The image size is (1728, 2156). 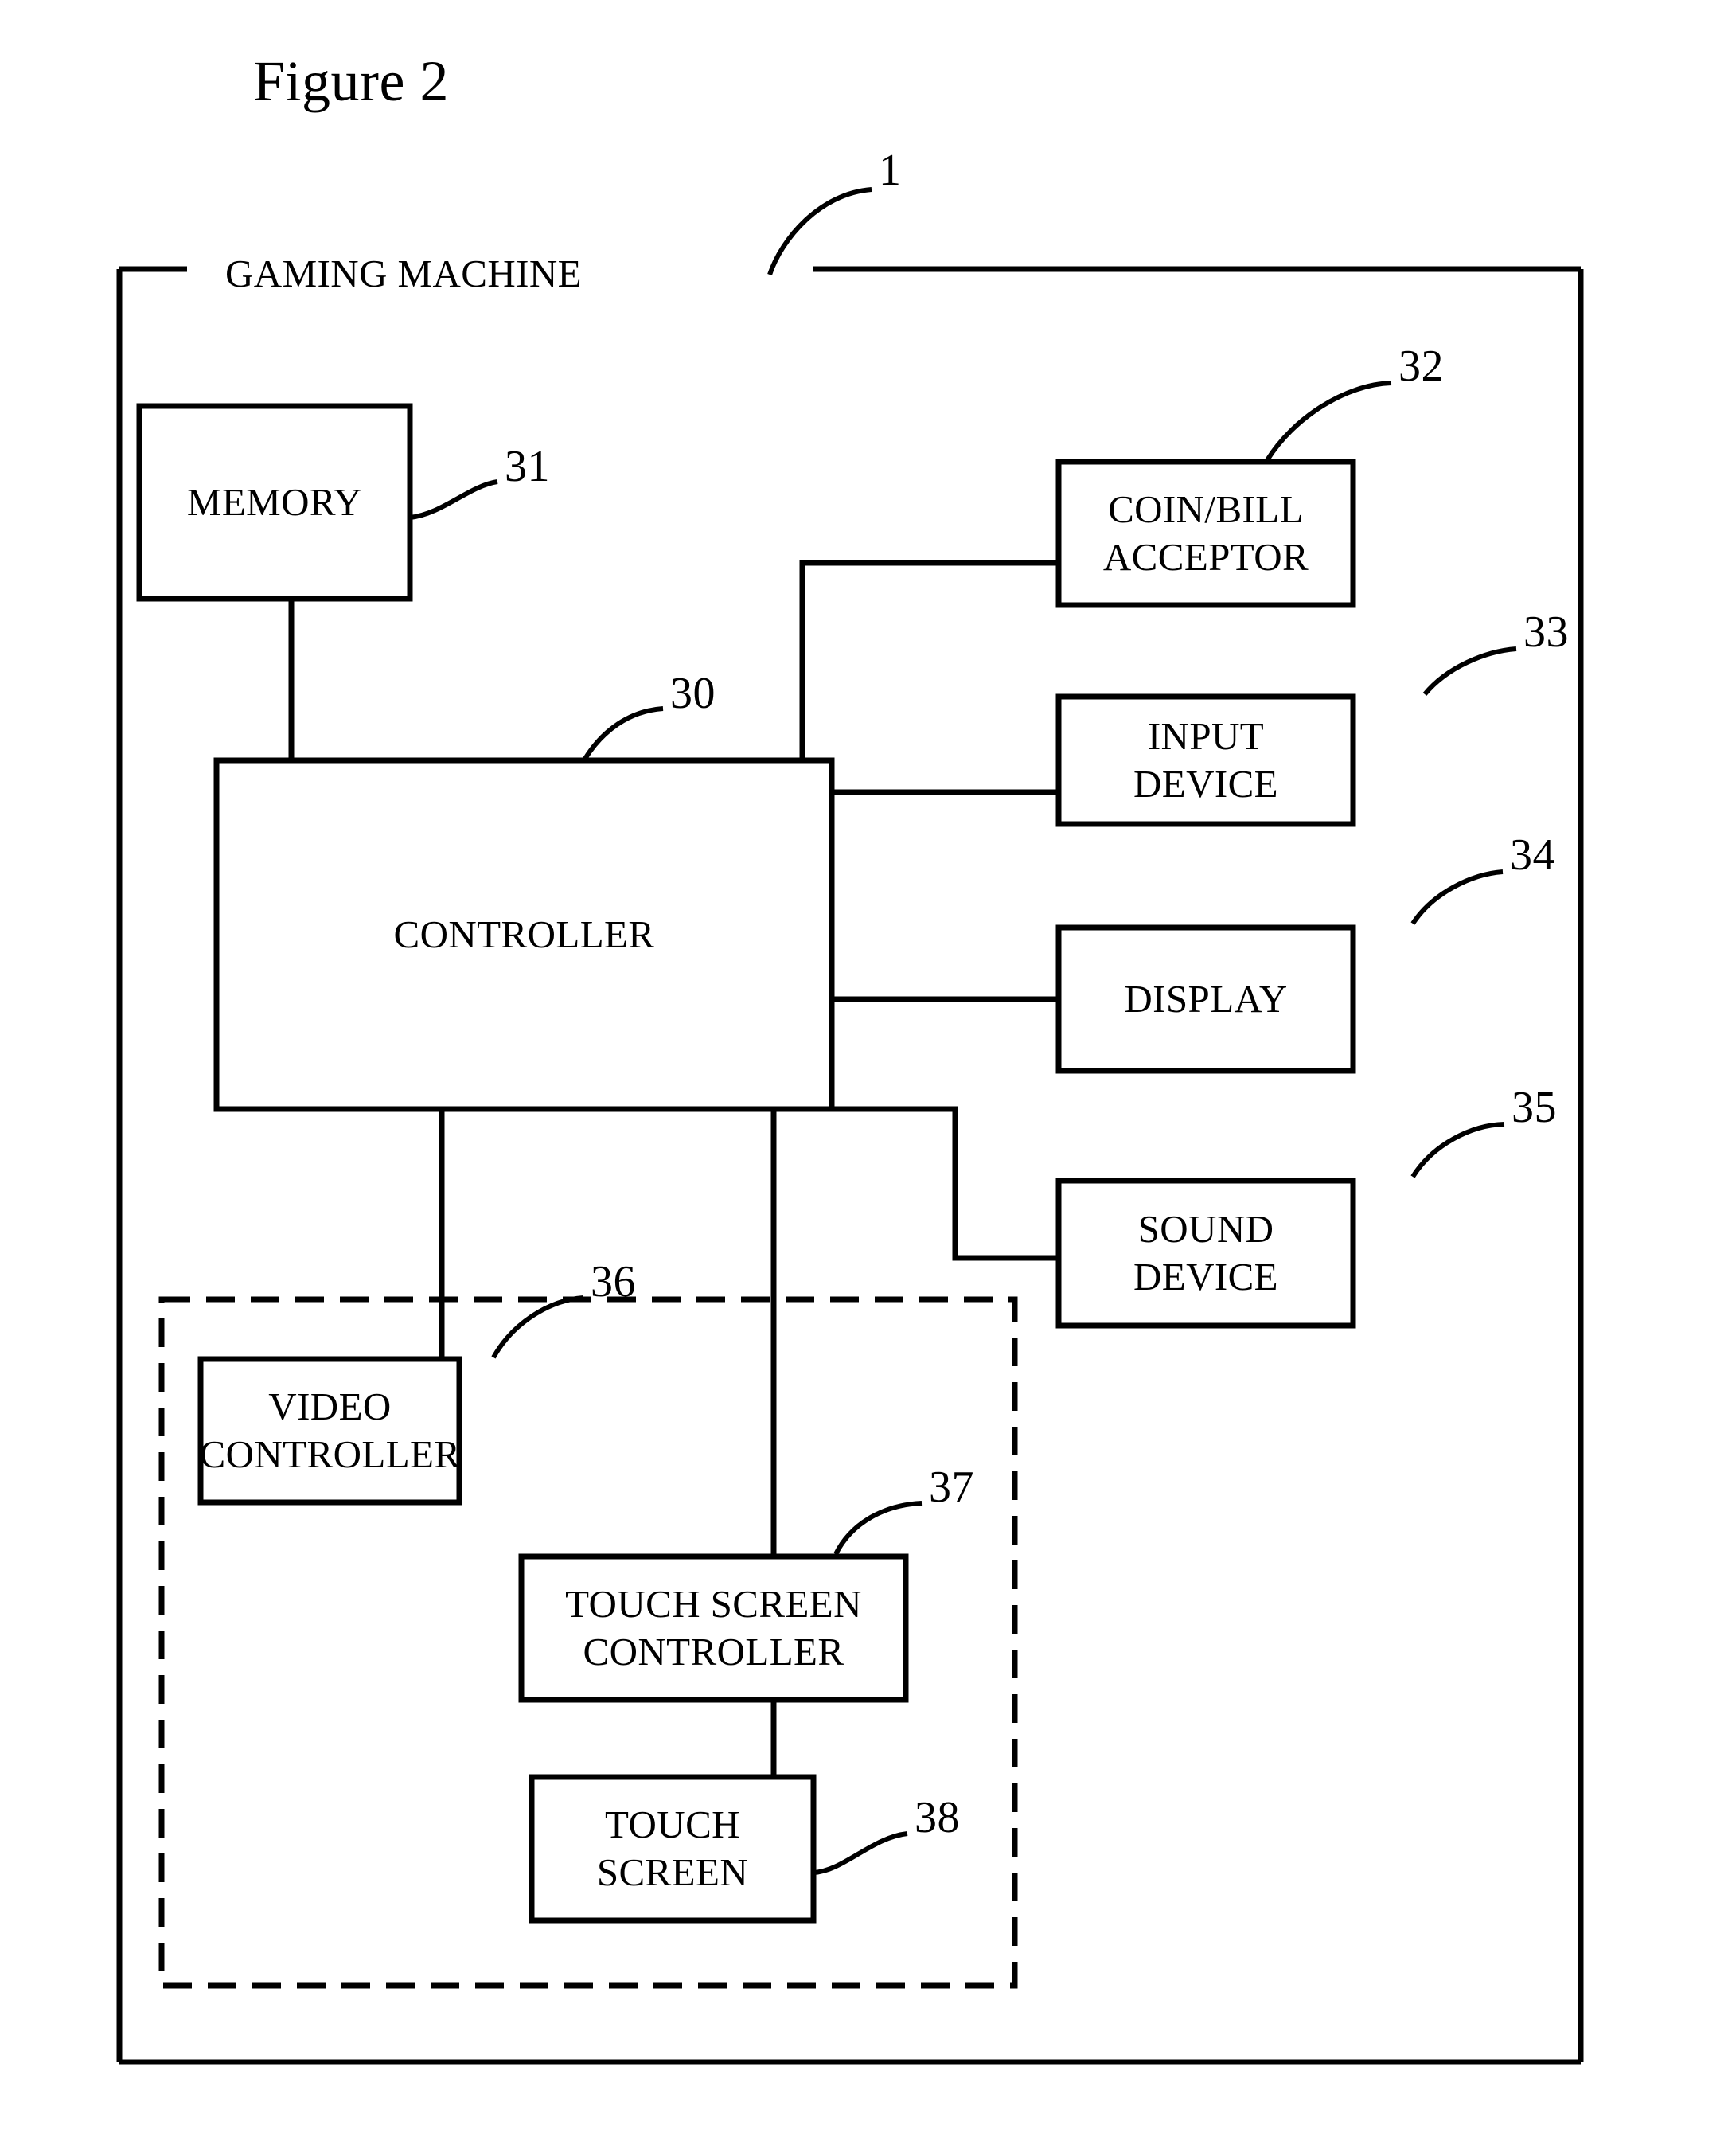 What do you see at coordinates (274, 502) in the screenshot?
I see `memory-box` at bounding box center [274, 502].